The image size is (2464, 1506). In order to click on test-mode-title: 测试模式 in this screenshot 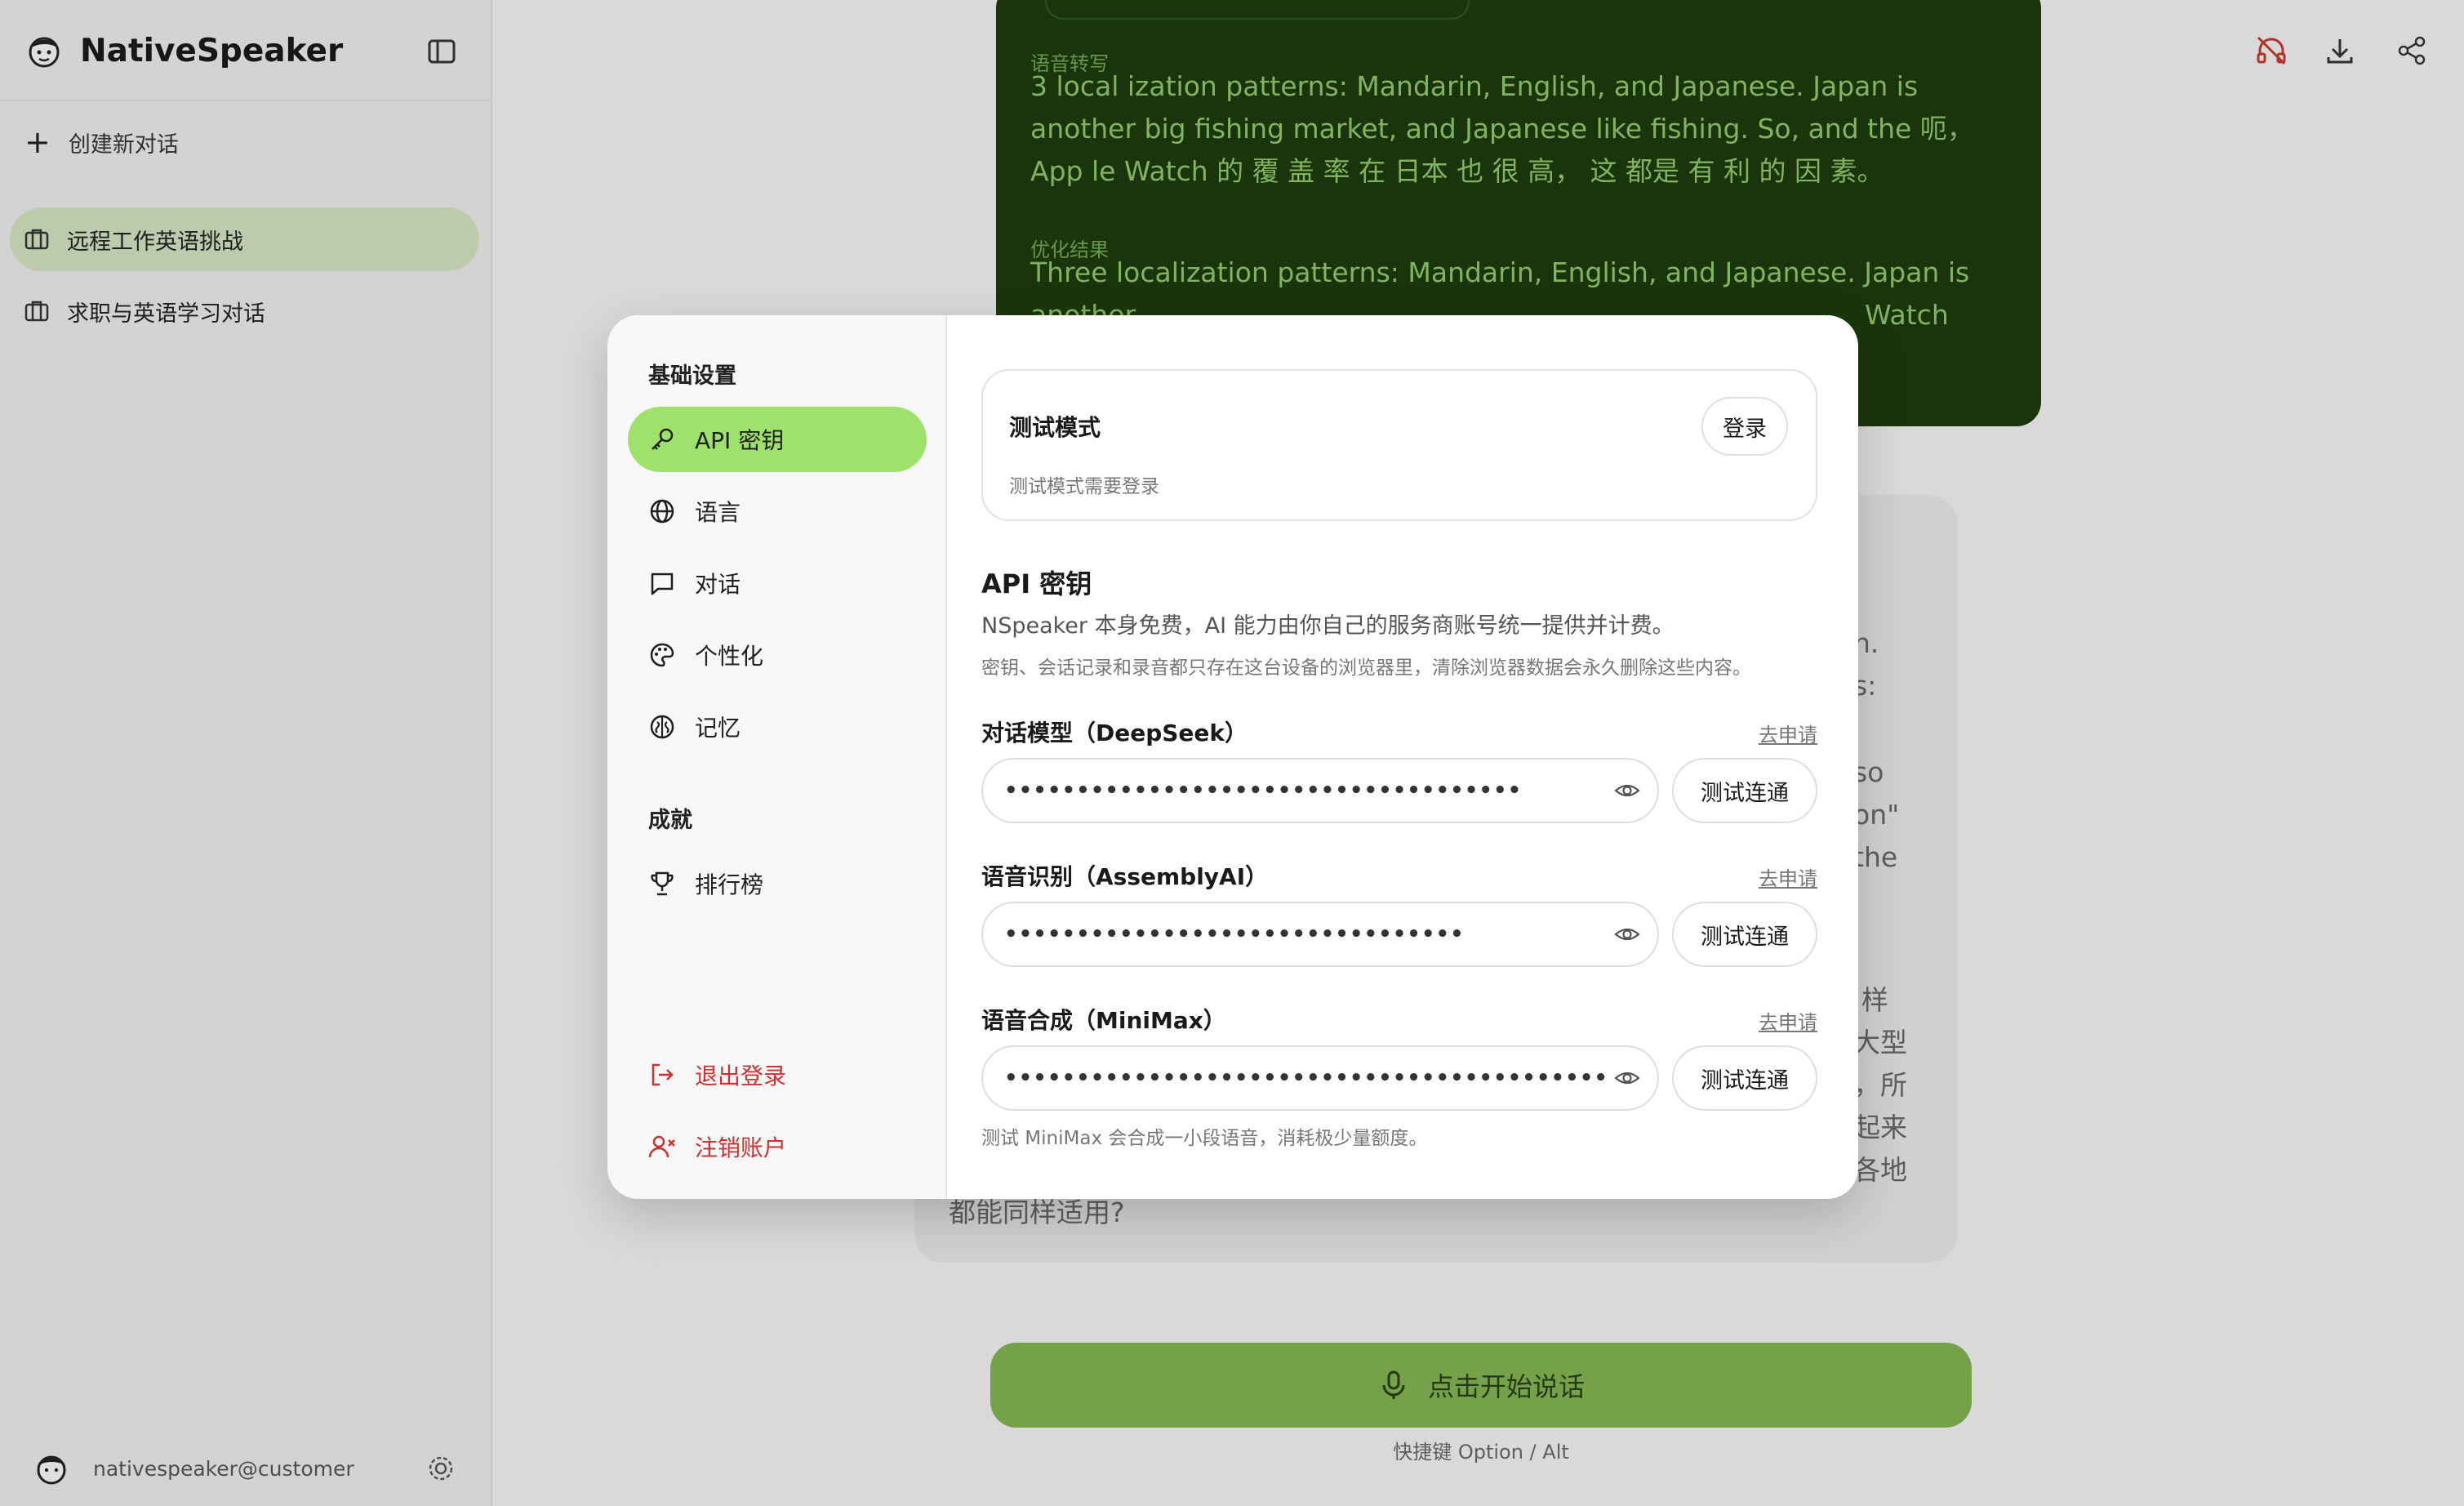, I will do `click(1055, 427)`.